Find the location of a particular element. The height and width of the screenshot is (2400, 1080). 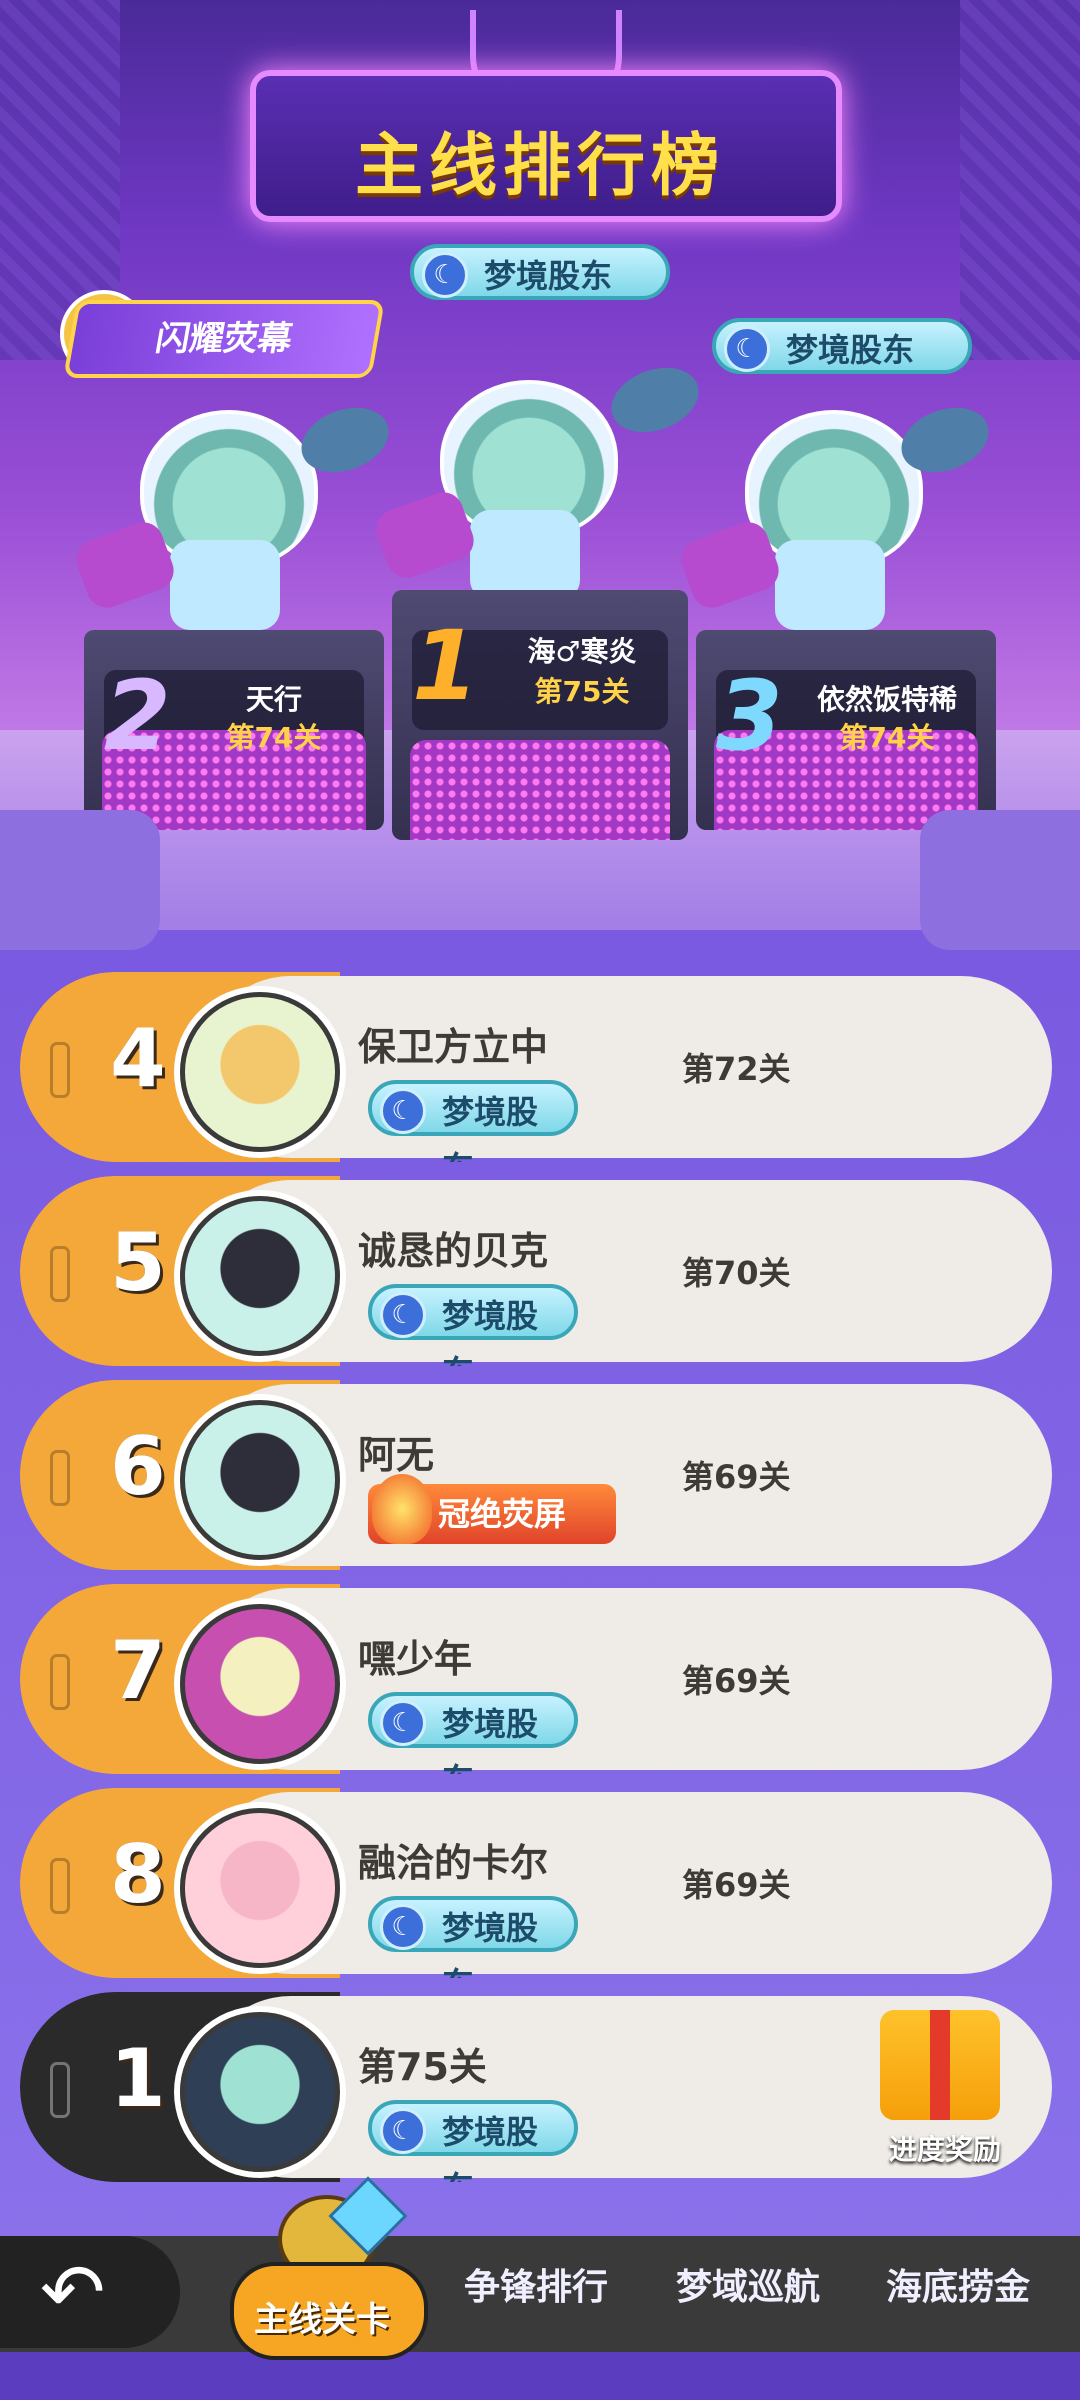

podium-1: 1 海♂寒炎 第75关 is located at coordinates (540, 715).